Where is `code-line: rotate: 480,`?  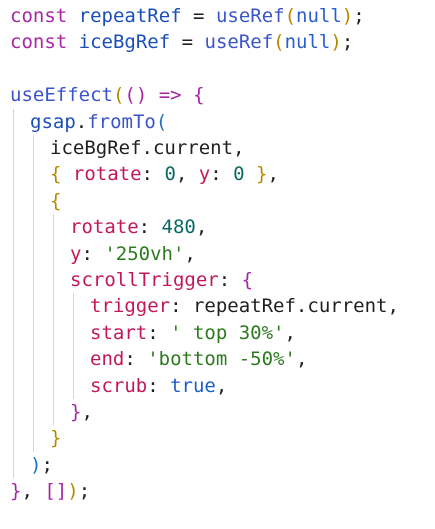 code-line: rotate: 480, is located at coordinates (138, 227).